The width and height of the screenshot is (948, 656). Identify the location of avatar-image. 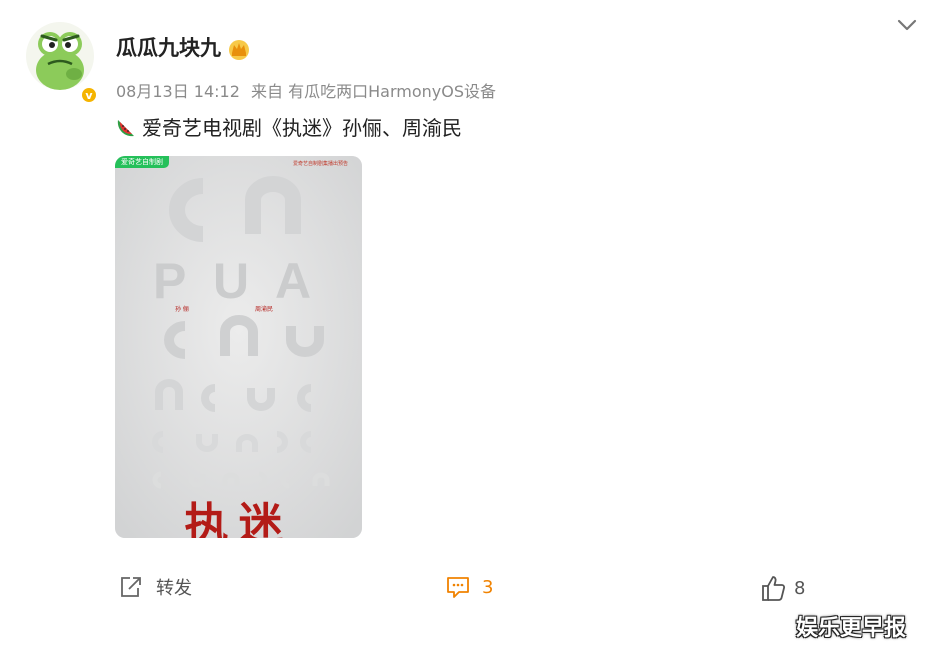
(60, 56).